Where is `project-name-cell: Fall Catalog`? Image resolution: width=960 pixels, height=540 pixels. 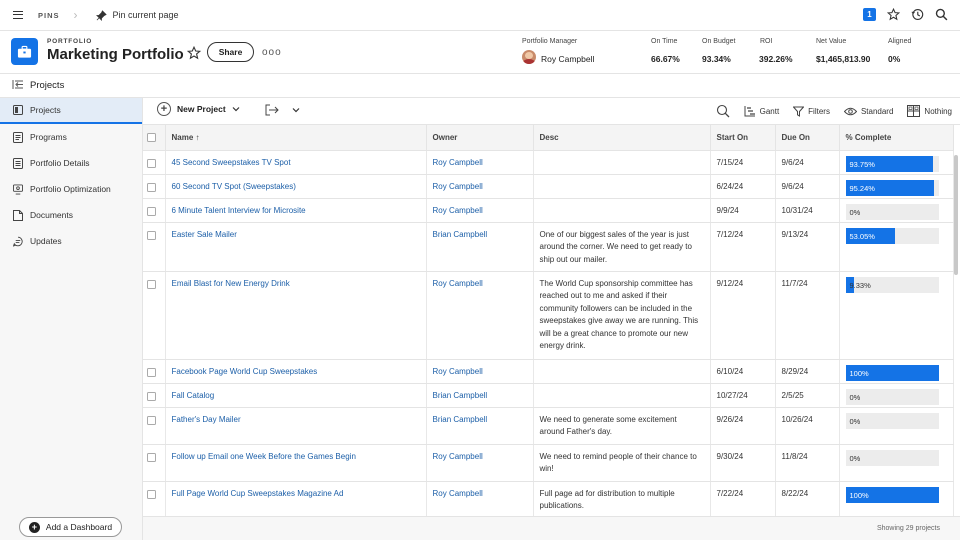 project-name-cell: Fall Catalog is located at coordinates (296, 395).